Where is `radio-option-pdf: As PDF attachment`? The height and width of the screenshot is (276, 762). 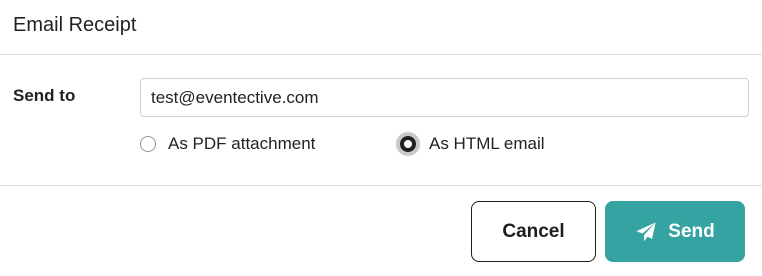 radio-option-pdf: As PDF attachment is located at coordinates (227, 144).